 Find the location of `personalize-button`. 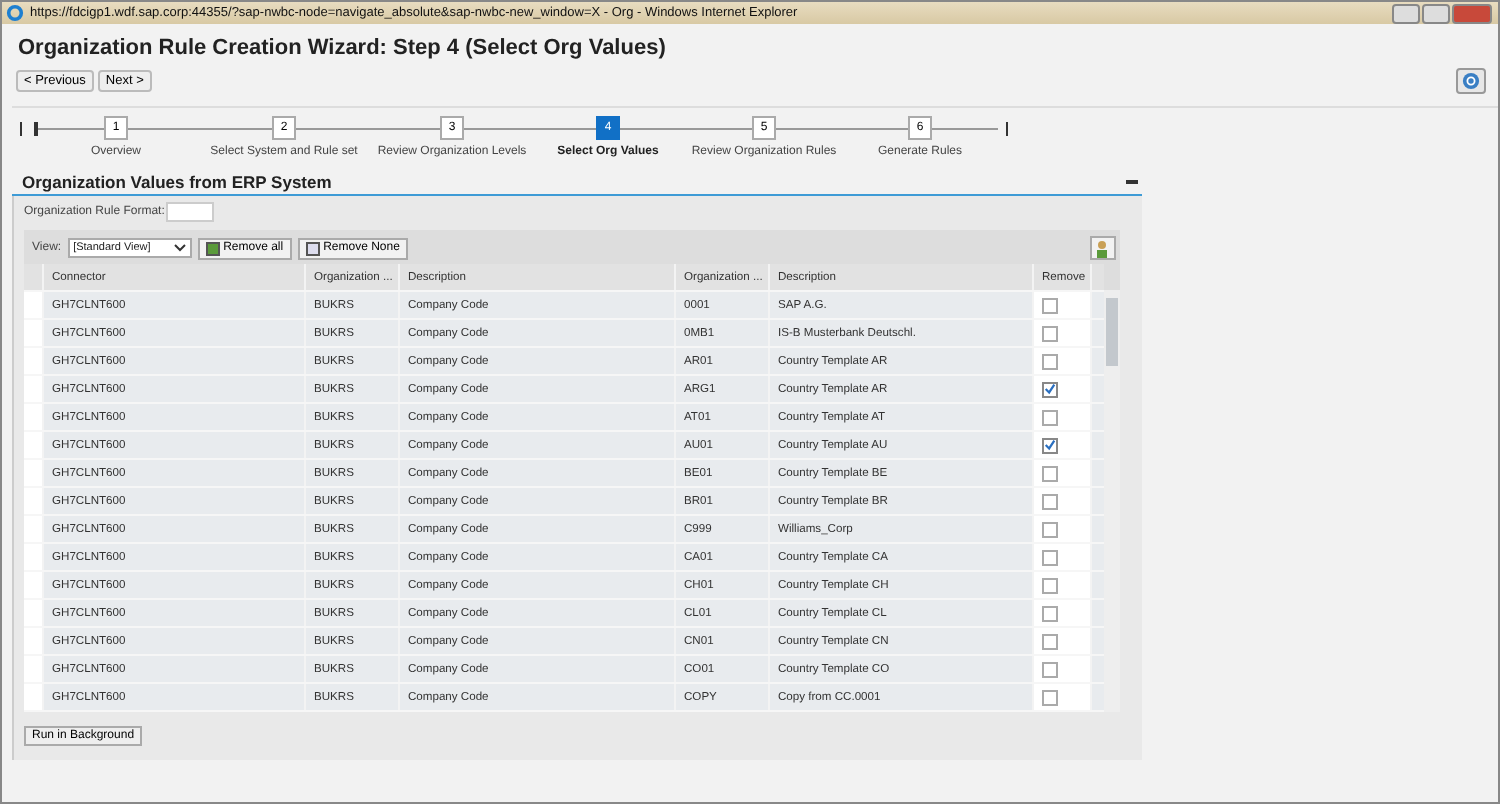

personalize-button is located at coordinates (1103, 248).